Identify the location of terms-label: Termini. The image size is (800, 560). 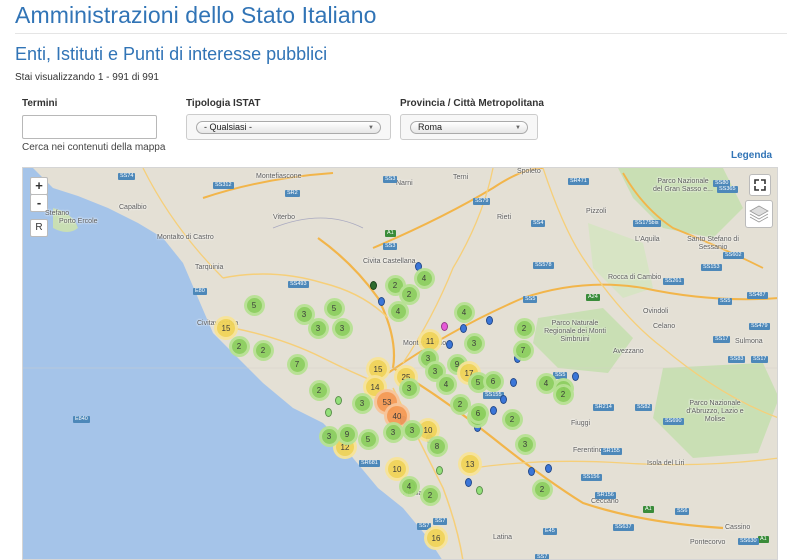
(40, 103).